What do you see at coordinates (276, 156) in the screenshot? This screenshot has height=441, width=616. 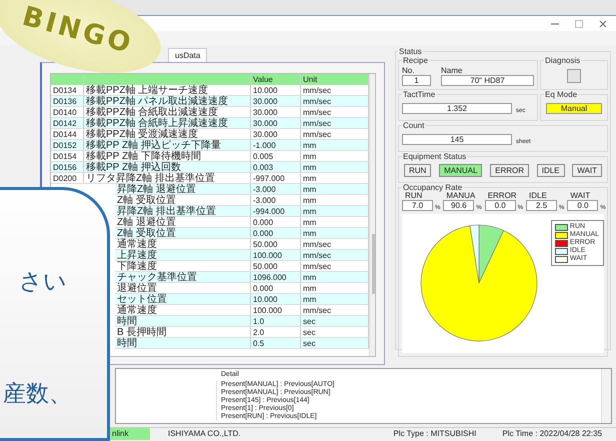 I see `table-cell: 0.005` at bounding box center [276, 156].